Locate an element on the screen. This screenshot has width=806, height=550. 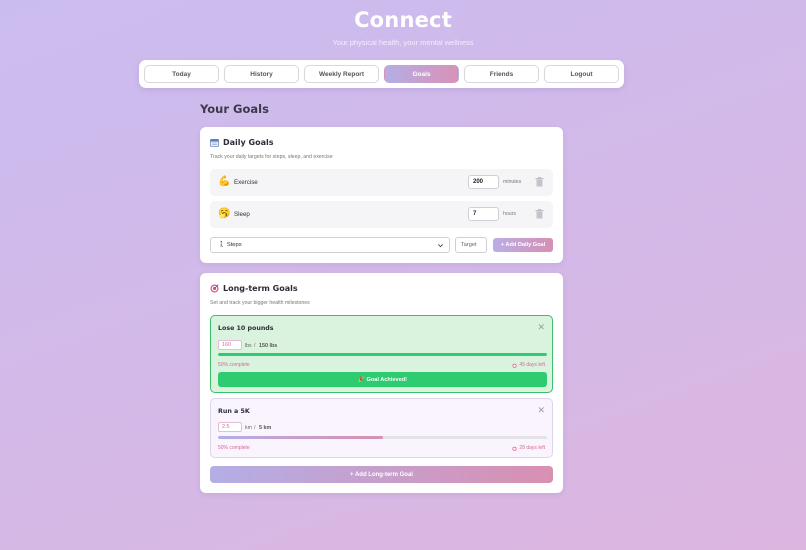
calendar-icon is located at coordinates (214, 142).